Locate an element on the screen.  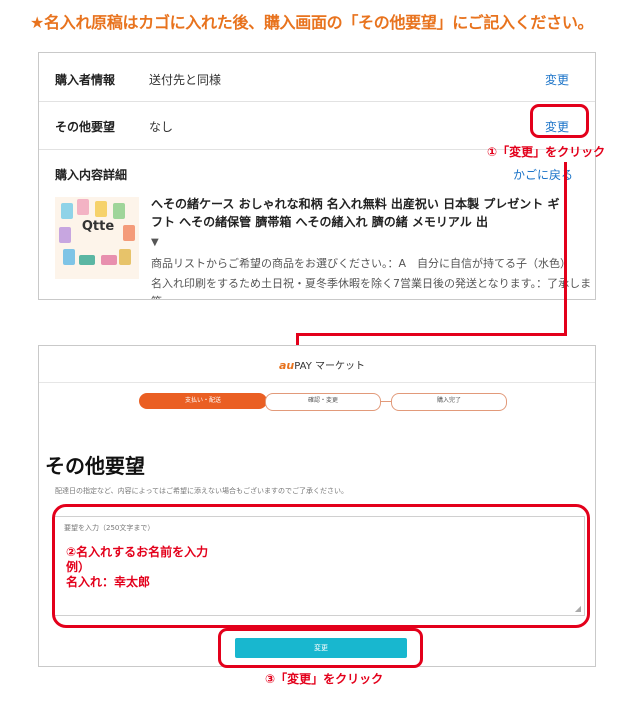
buyer-info-row: 購入者情報 送付先と同様 変更 is located at coordinates (317, 77).